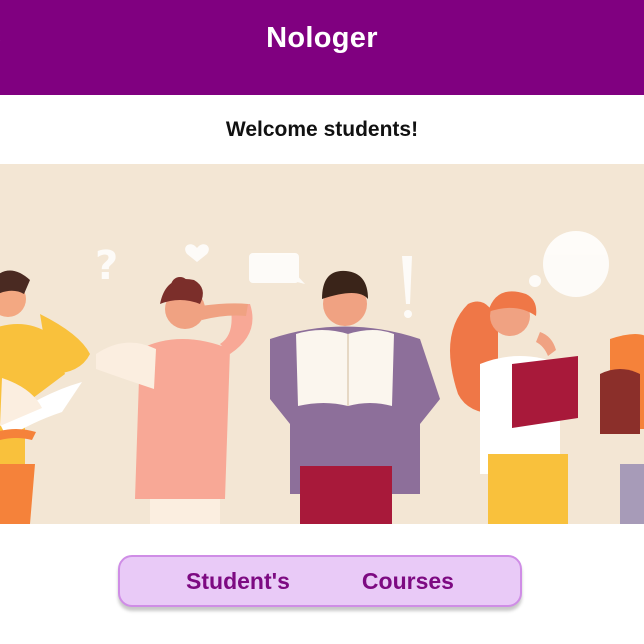 The image size is (644, 644). I want to click on app-title: Nologer, so click(322, 38).